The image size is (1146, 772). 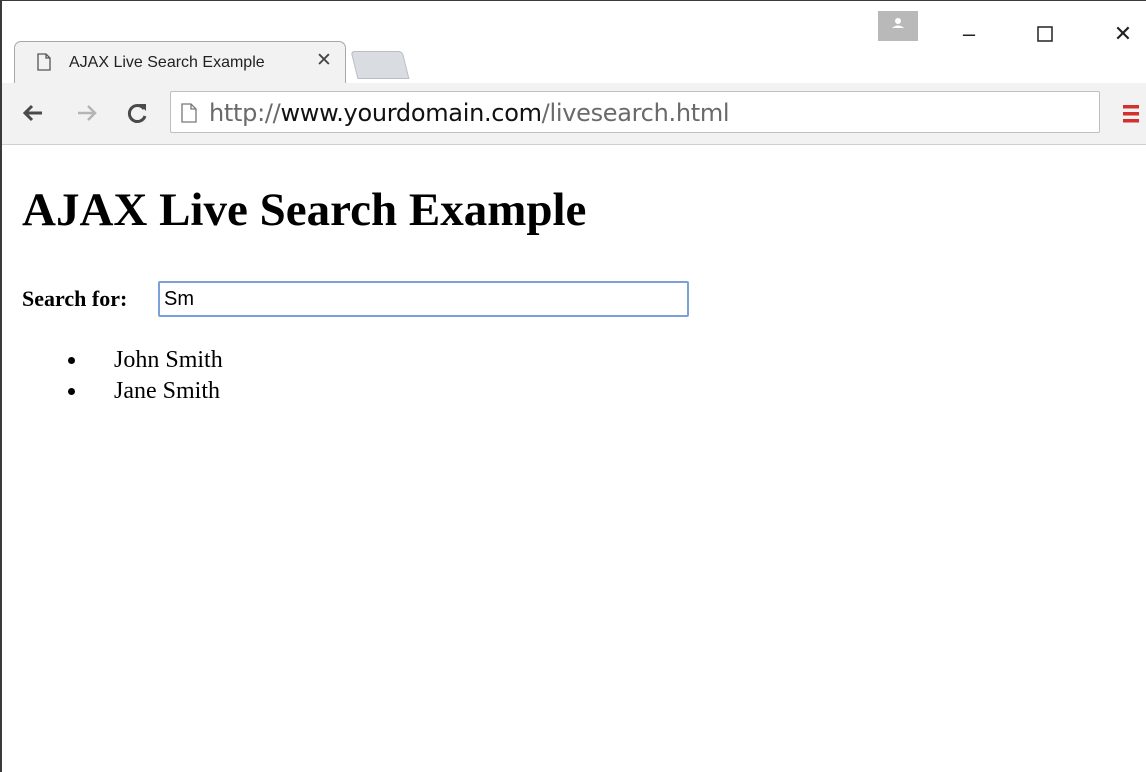 What do you see at coordinates (155, 360) in the screenshot?
I see `list-item: John Smith` at bounding box center [155, 360].